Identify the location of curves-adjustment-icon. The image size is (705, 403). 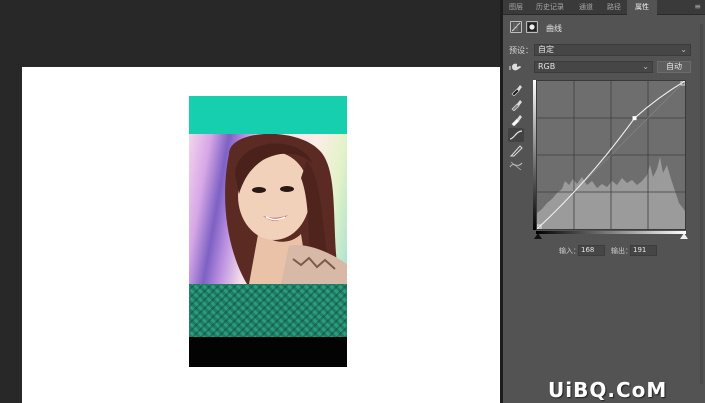
(516, 27).